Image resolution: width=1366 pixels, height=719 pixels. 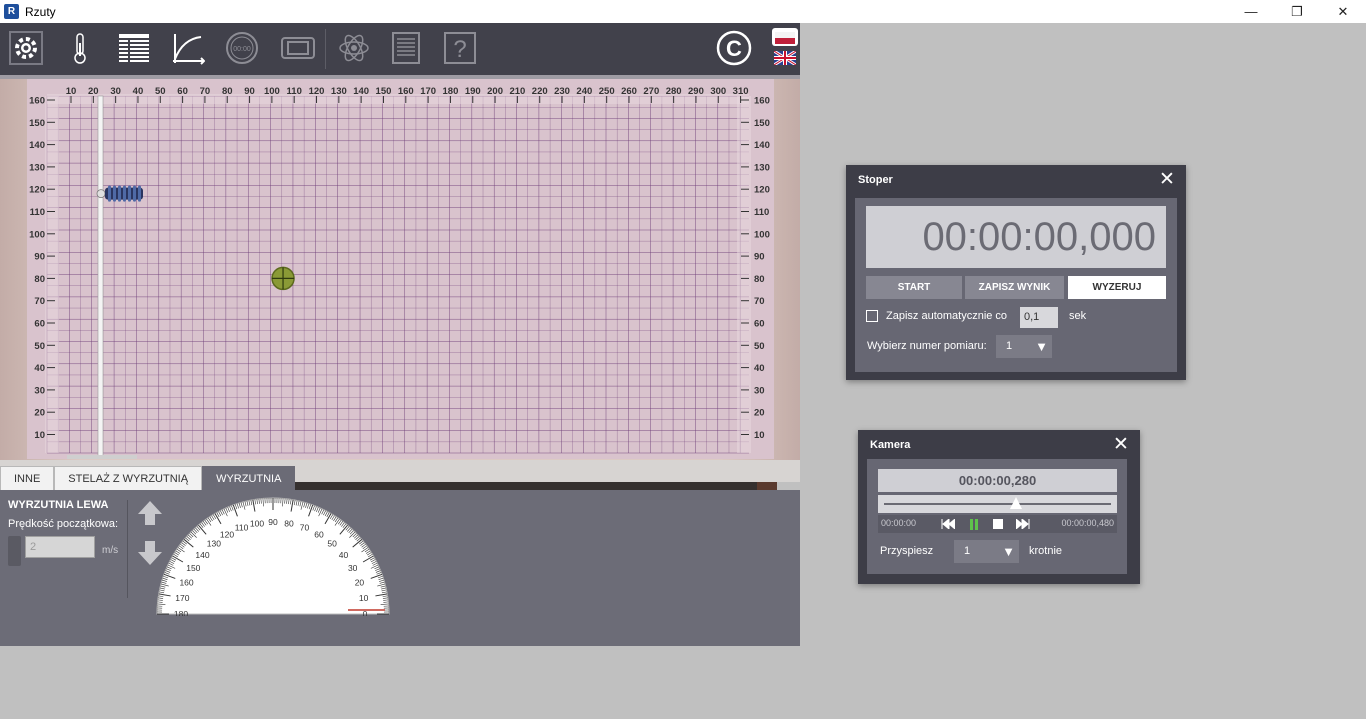 What do you see at coordinates (80, 48) in the screenshot?
I see `thermometer-icon` at bounding box center [80, 48].